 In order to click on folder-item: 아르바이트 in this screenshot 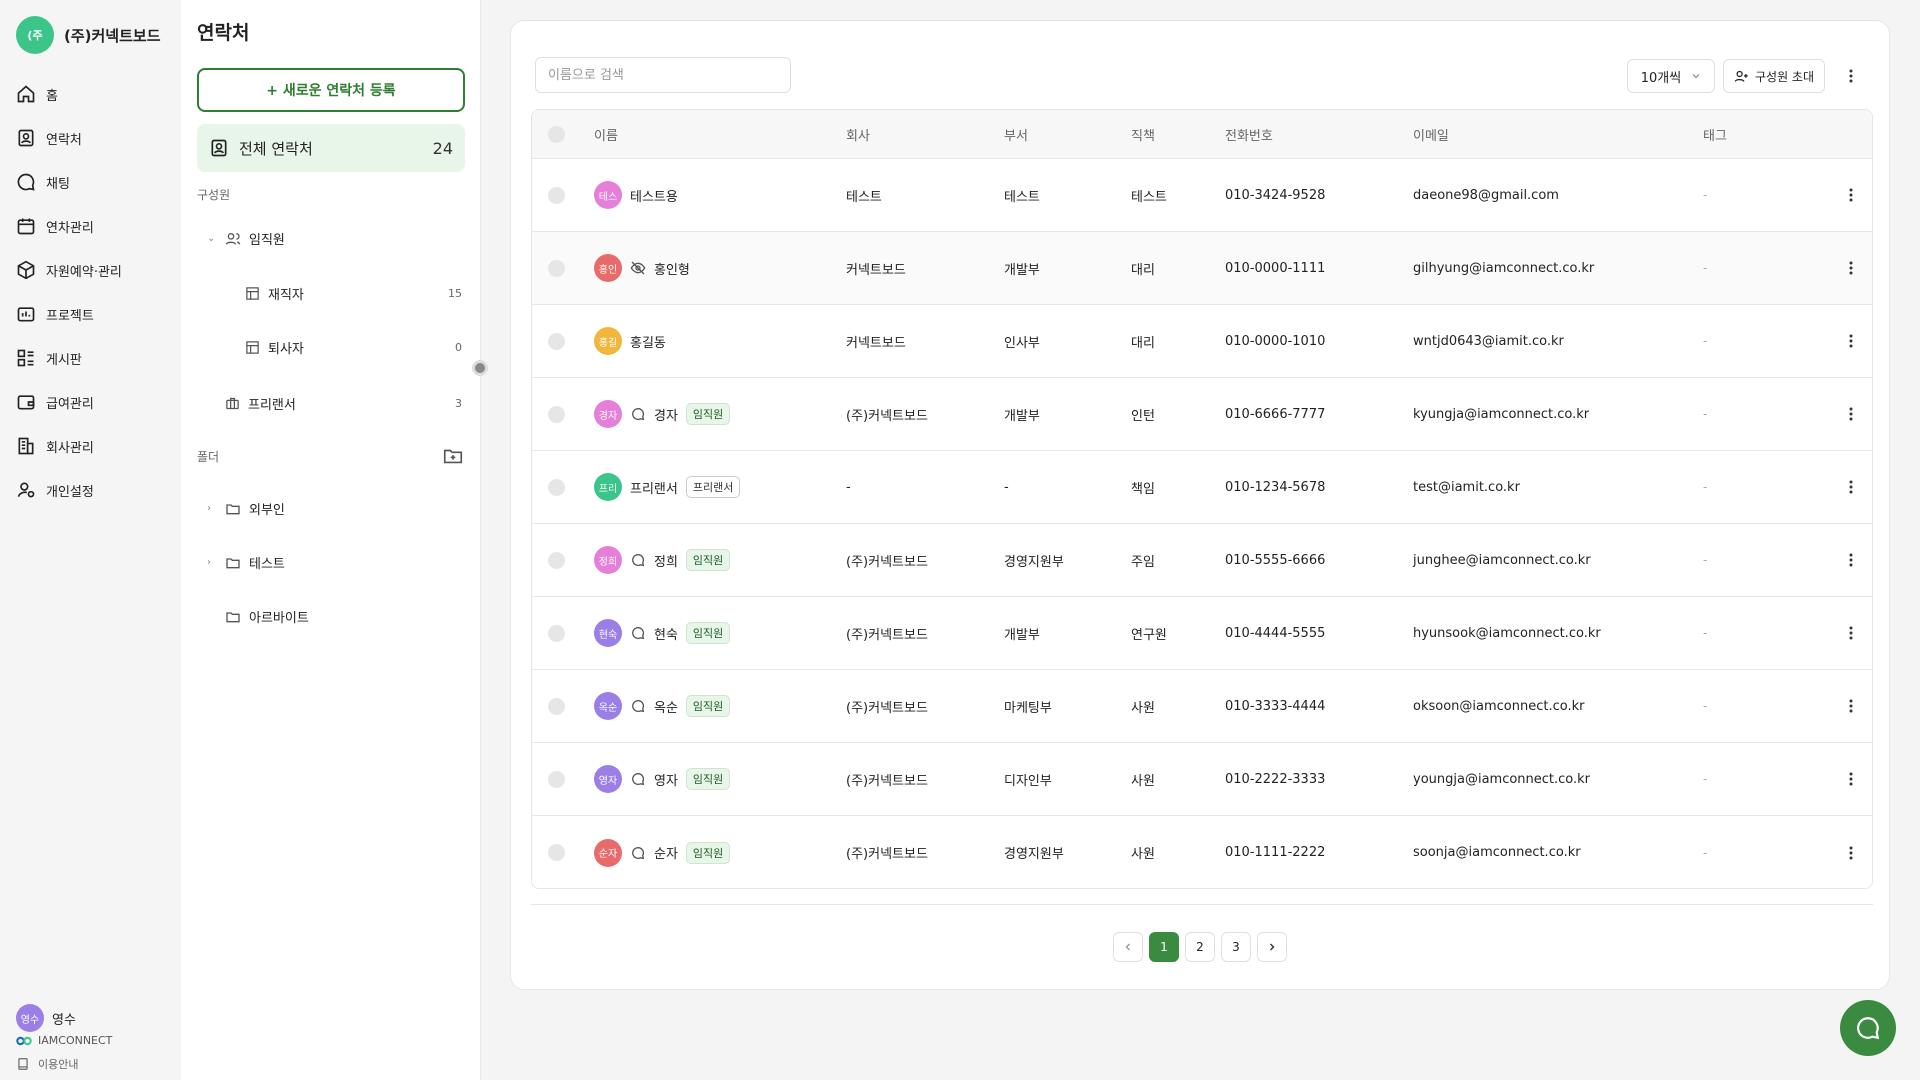, I will do `click(267, 616)`.